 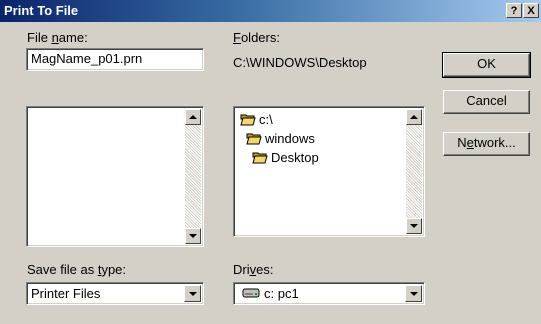 What do you see at coordinates (486, 65) in the screenshot?
I see `ok-button: OK` at bounding box center [486, 65].